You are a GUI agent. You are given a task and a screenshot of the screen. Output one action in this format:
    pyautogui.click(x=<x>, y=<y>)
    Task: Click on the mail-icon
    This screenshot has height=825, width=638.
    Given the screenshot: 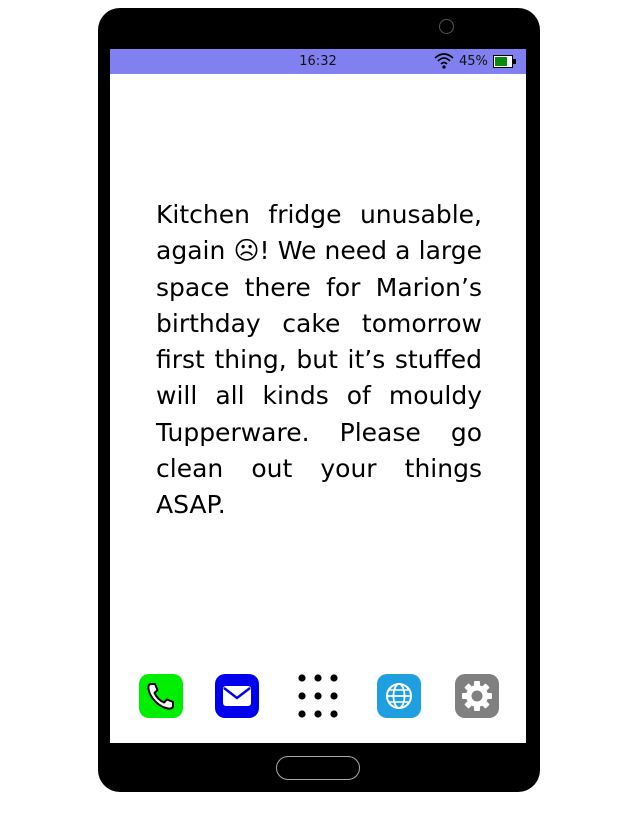 What is the action you would take?
    pyautogui.click(x=237, y=696)
    